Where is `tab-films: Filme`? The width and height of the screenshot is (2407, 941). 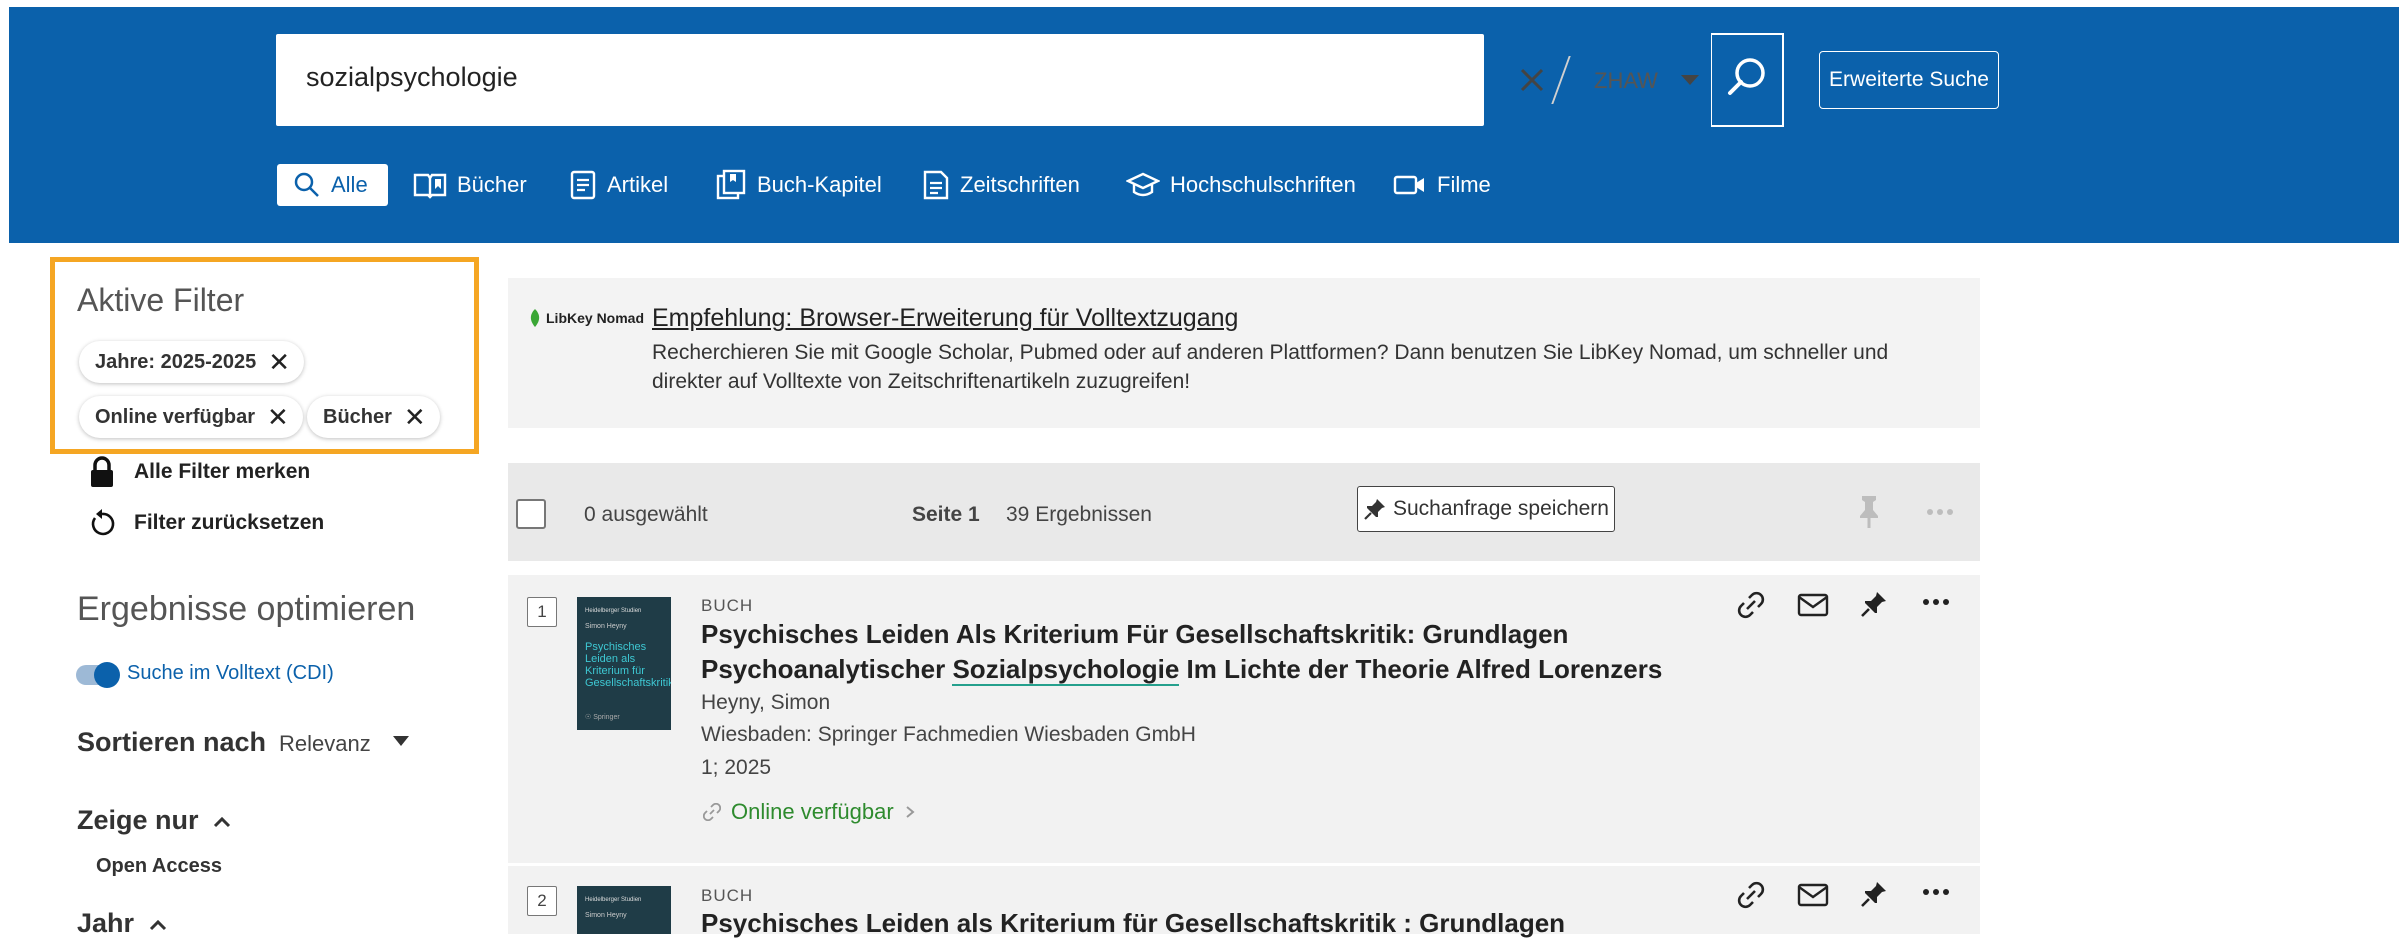
tab-films: Filme is located at coordinates (1442, 185).